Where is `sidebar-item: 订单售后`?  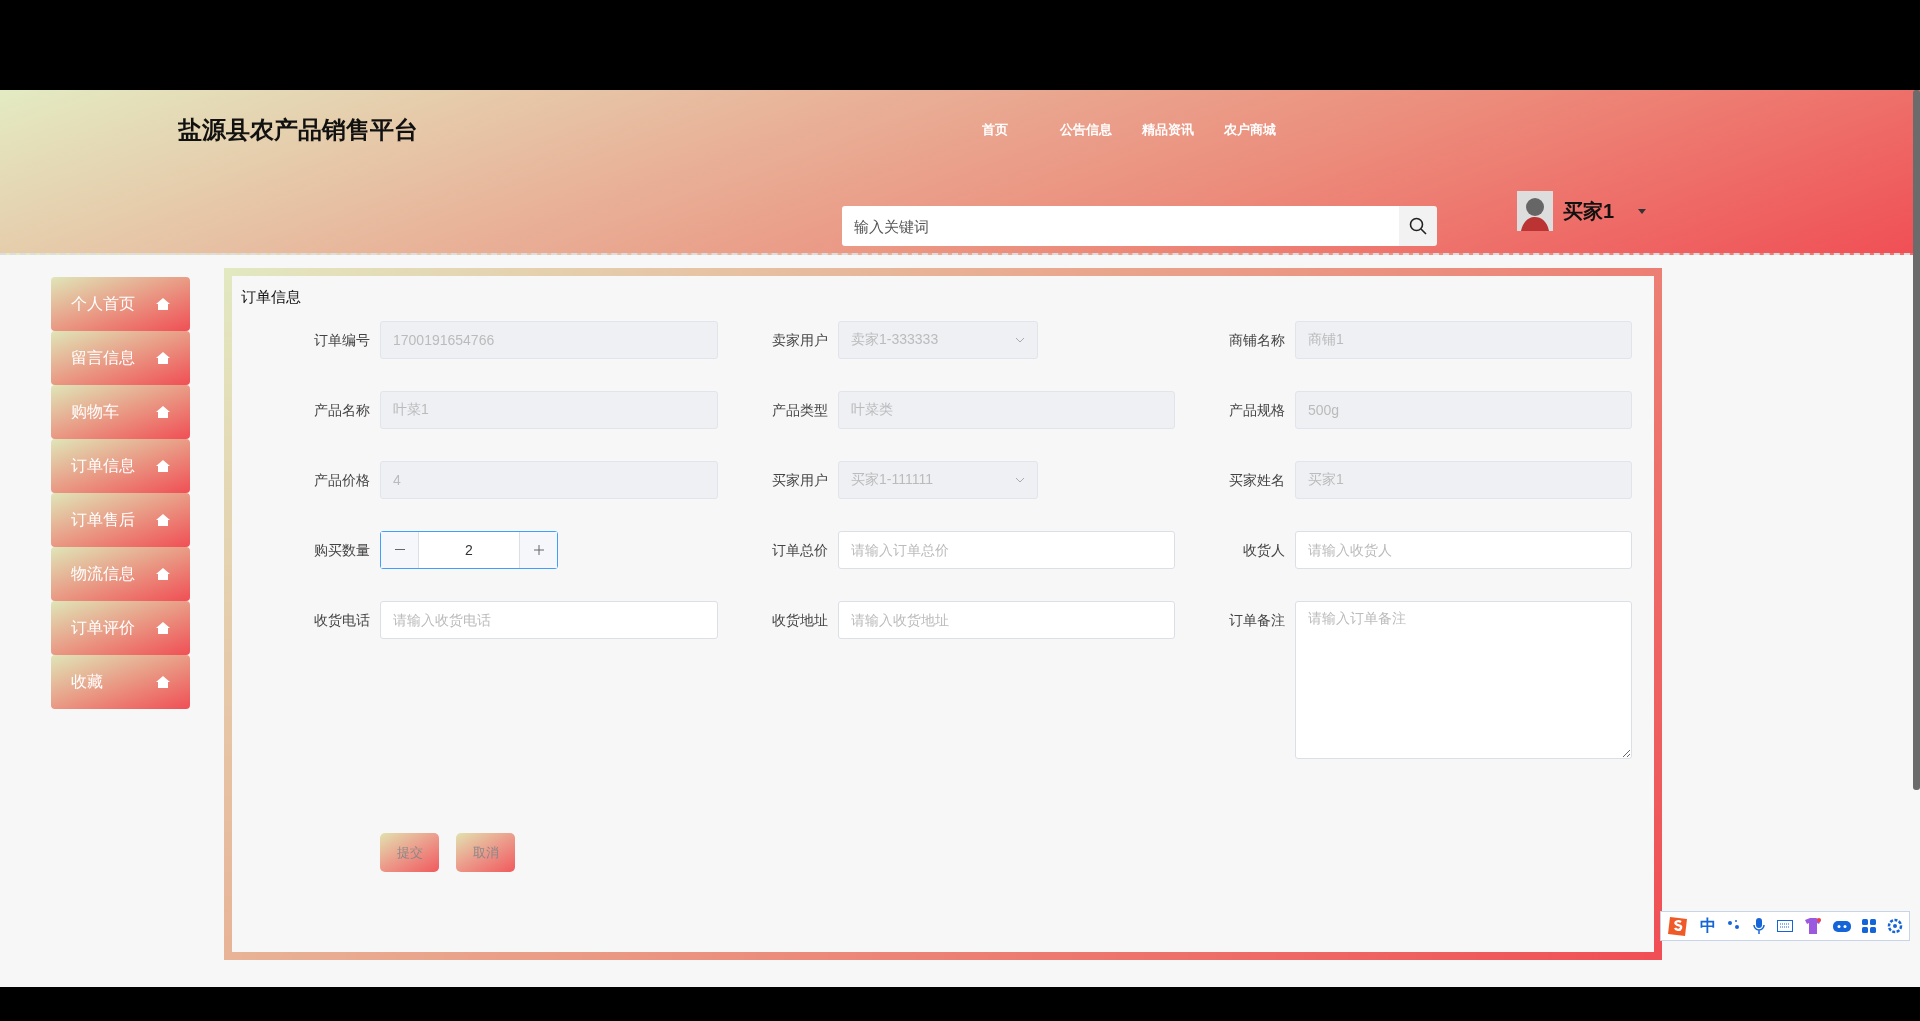
sidebar-item: 订单售后 is located at coordinates (120, 520).